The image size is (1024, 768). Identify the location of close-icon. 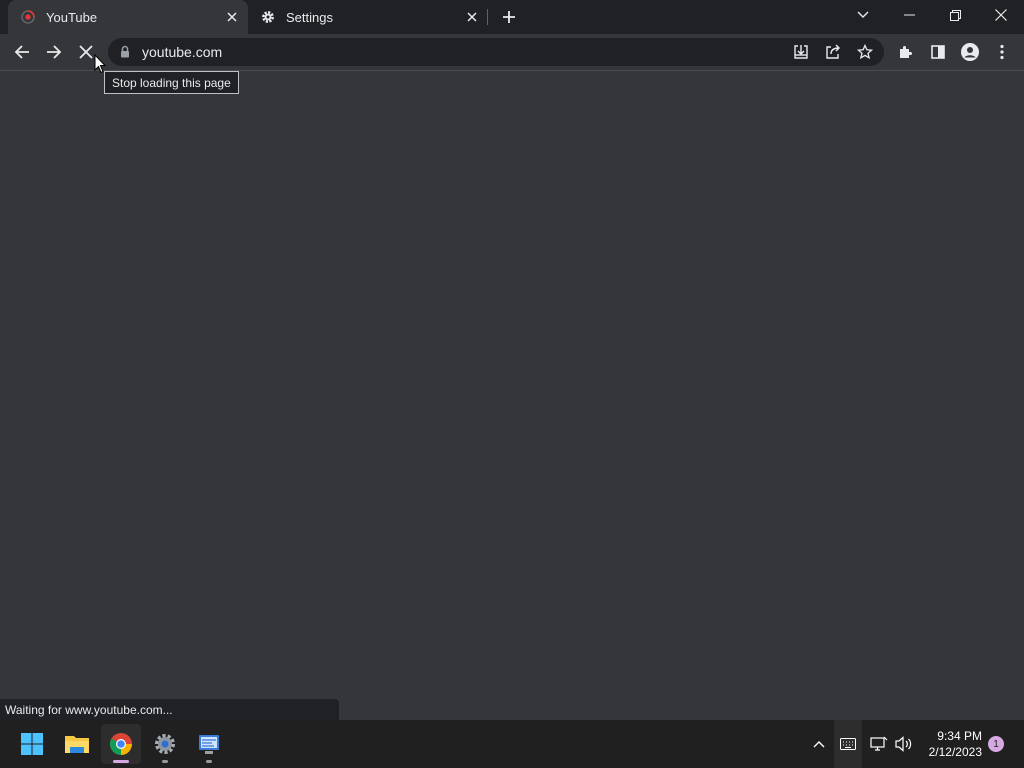
(1001, 15).